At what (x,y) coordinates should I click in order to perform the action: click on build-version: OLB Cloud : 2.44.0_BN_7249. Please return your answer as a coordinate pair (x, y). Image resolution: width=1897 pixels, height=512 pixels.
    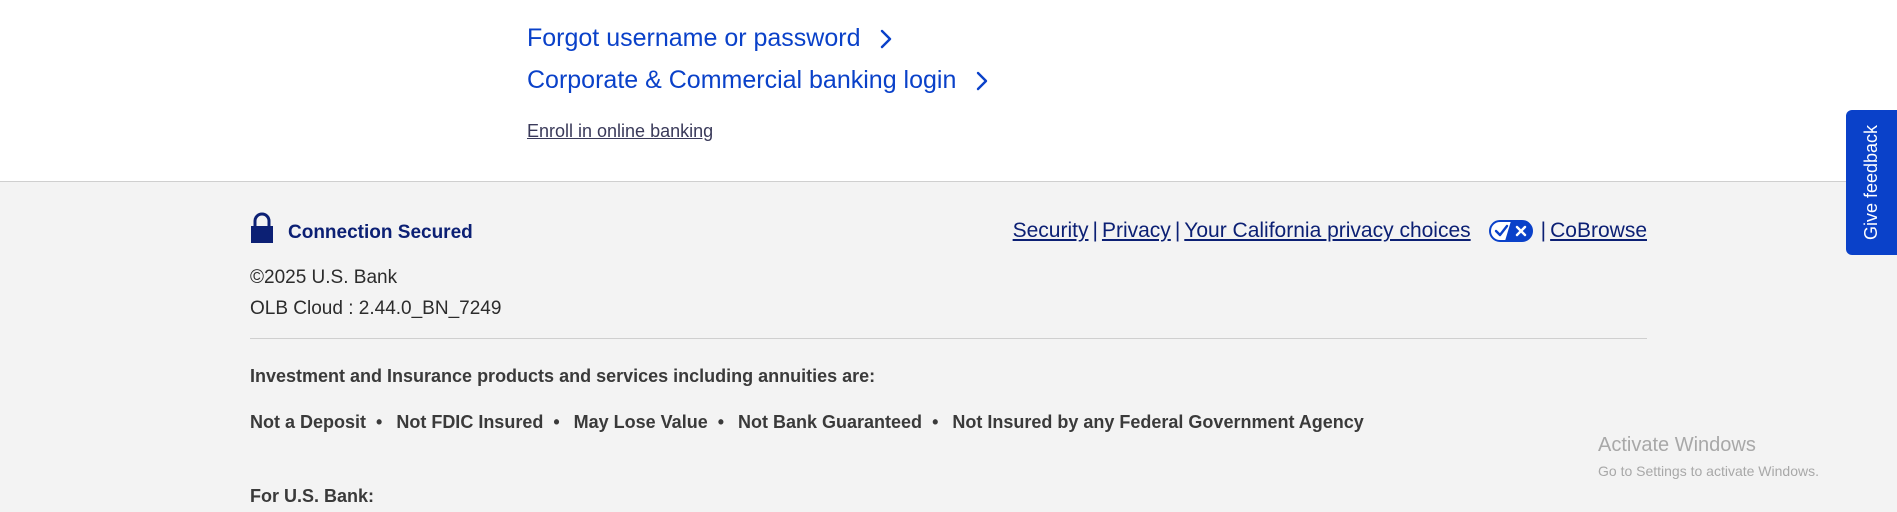
    Looking at the image, I should click on (376, 308).